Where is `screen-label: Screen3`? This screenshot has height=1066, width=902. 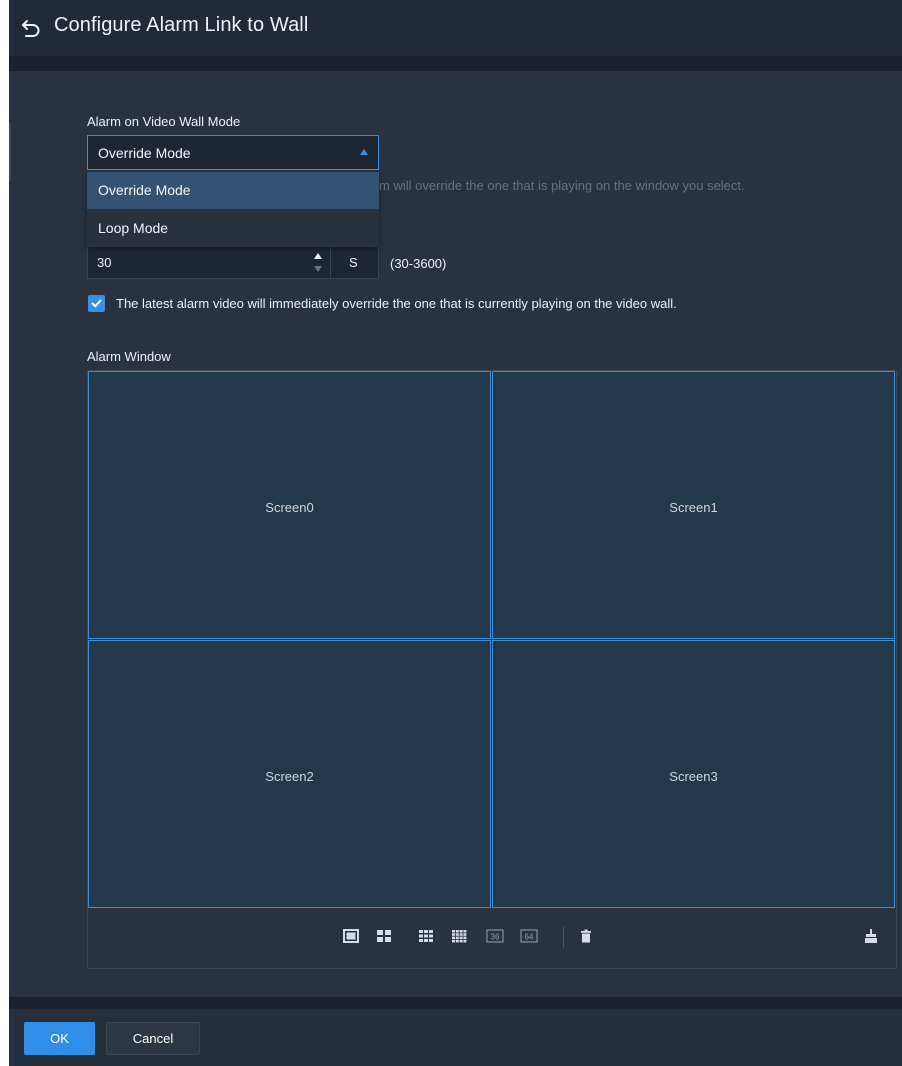
screen-label: Screen3 is located at coordinates (693, 776).